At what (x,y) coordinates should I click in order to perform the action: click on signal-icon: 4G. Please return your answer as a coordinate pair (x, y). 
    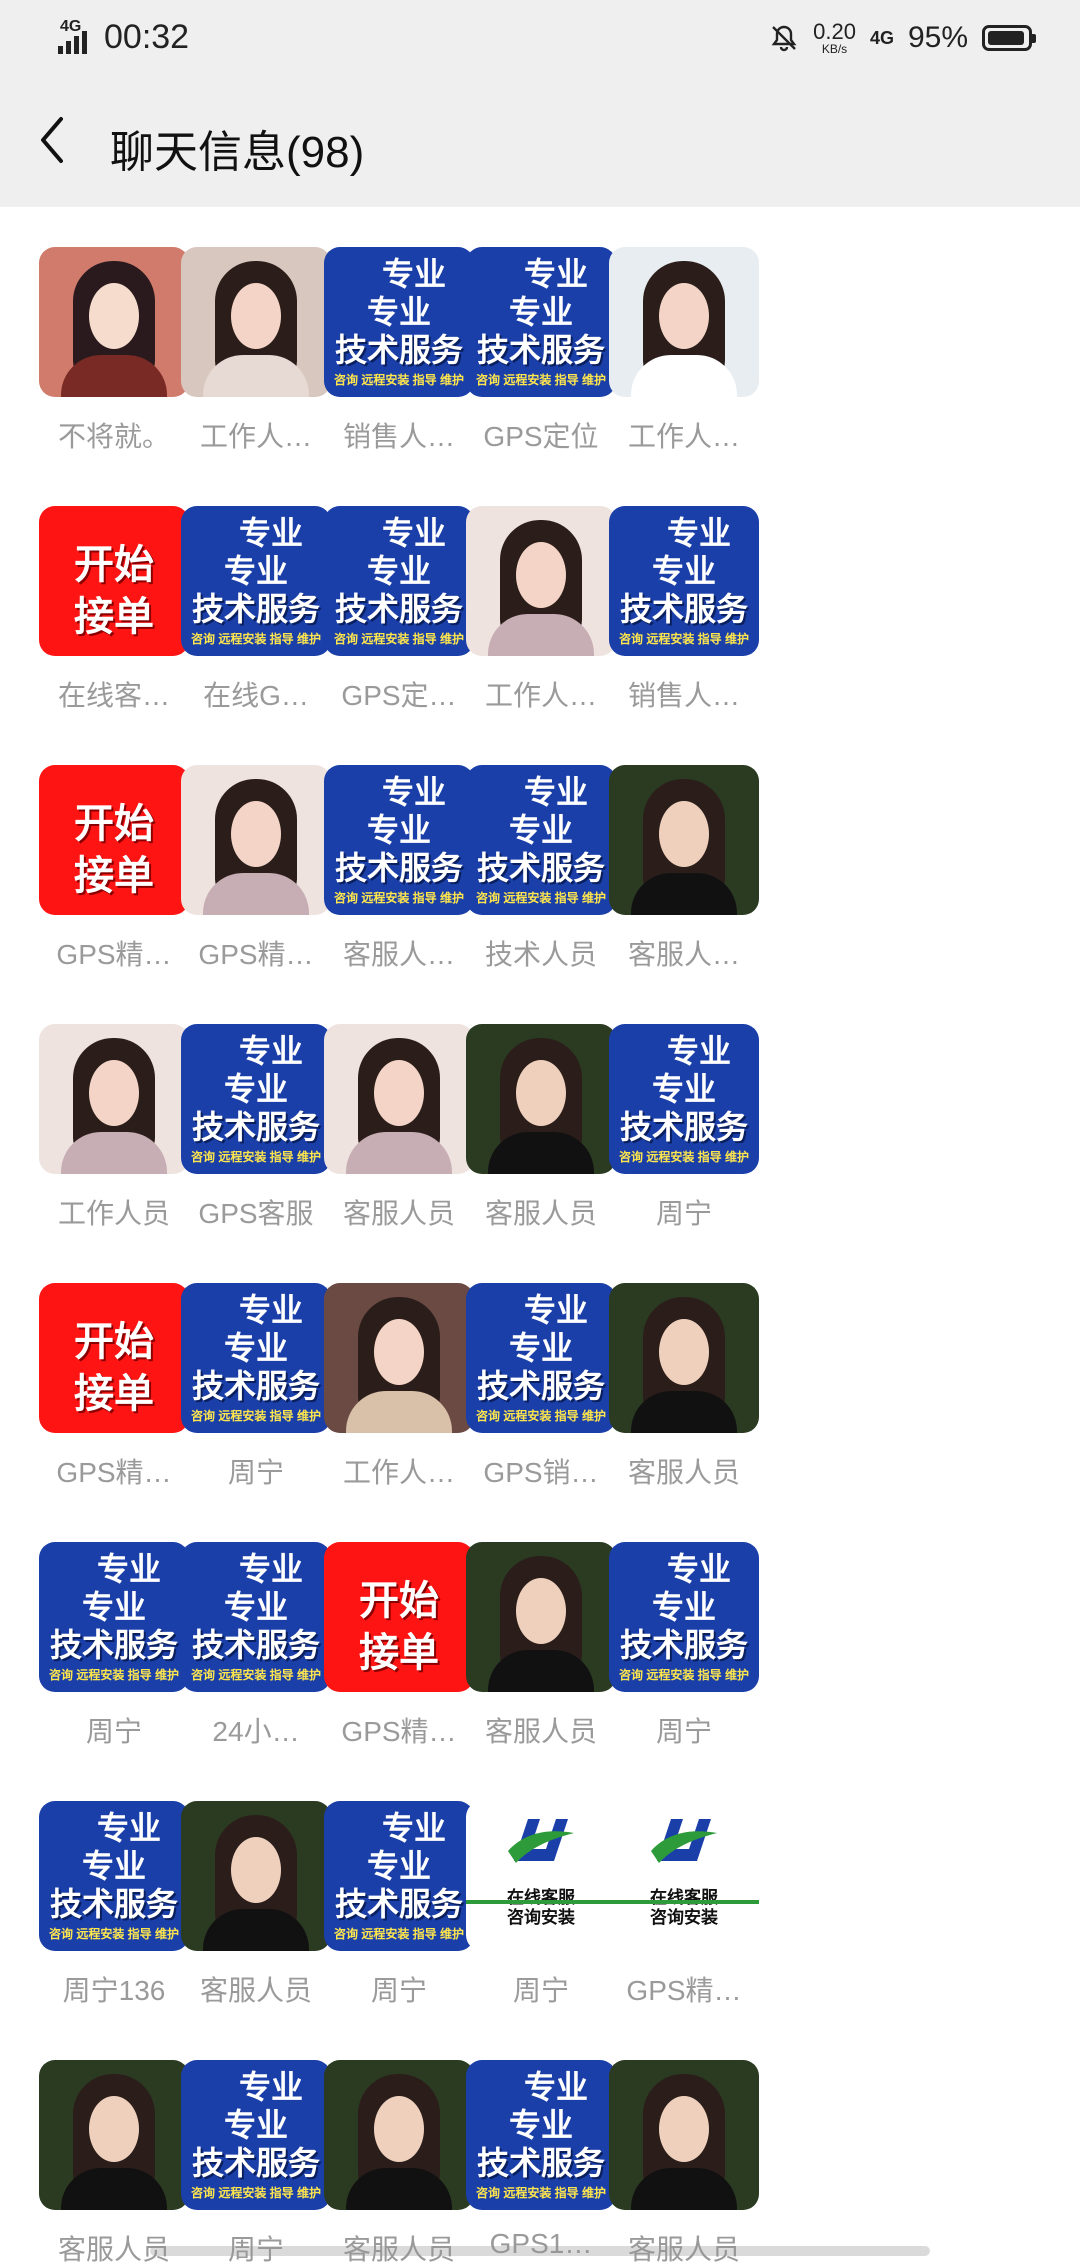
    Looking at the image, I should click on (76, 36).